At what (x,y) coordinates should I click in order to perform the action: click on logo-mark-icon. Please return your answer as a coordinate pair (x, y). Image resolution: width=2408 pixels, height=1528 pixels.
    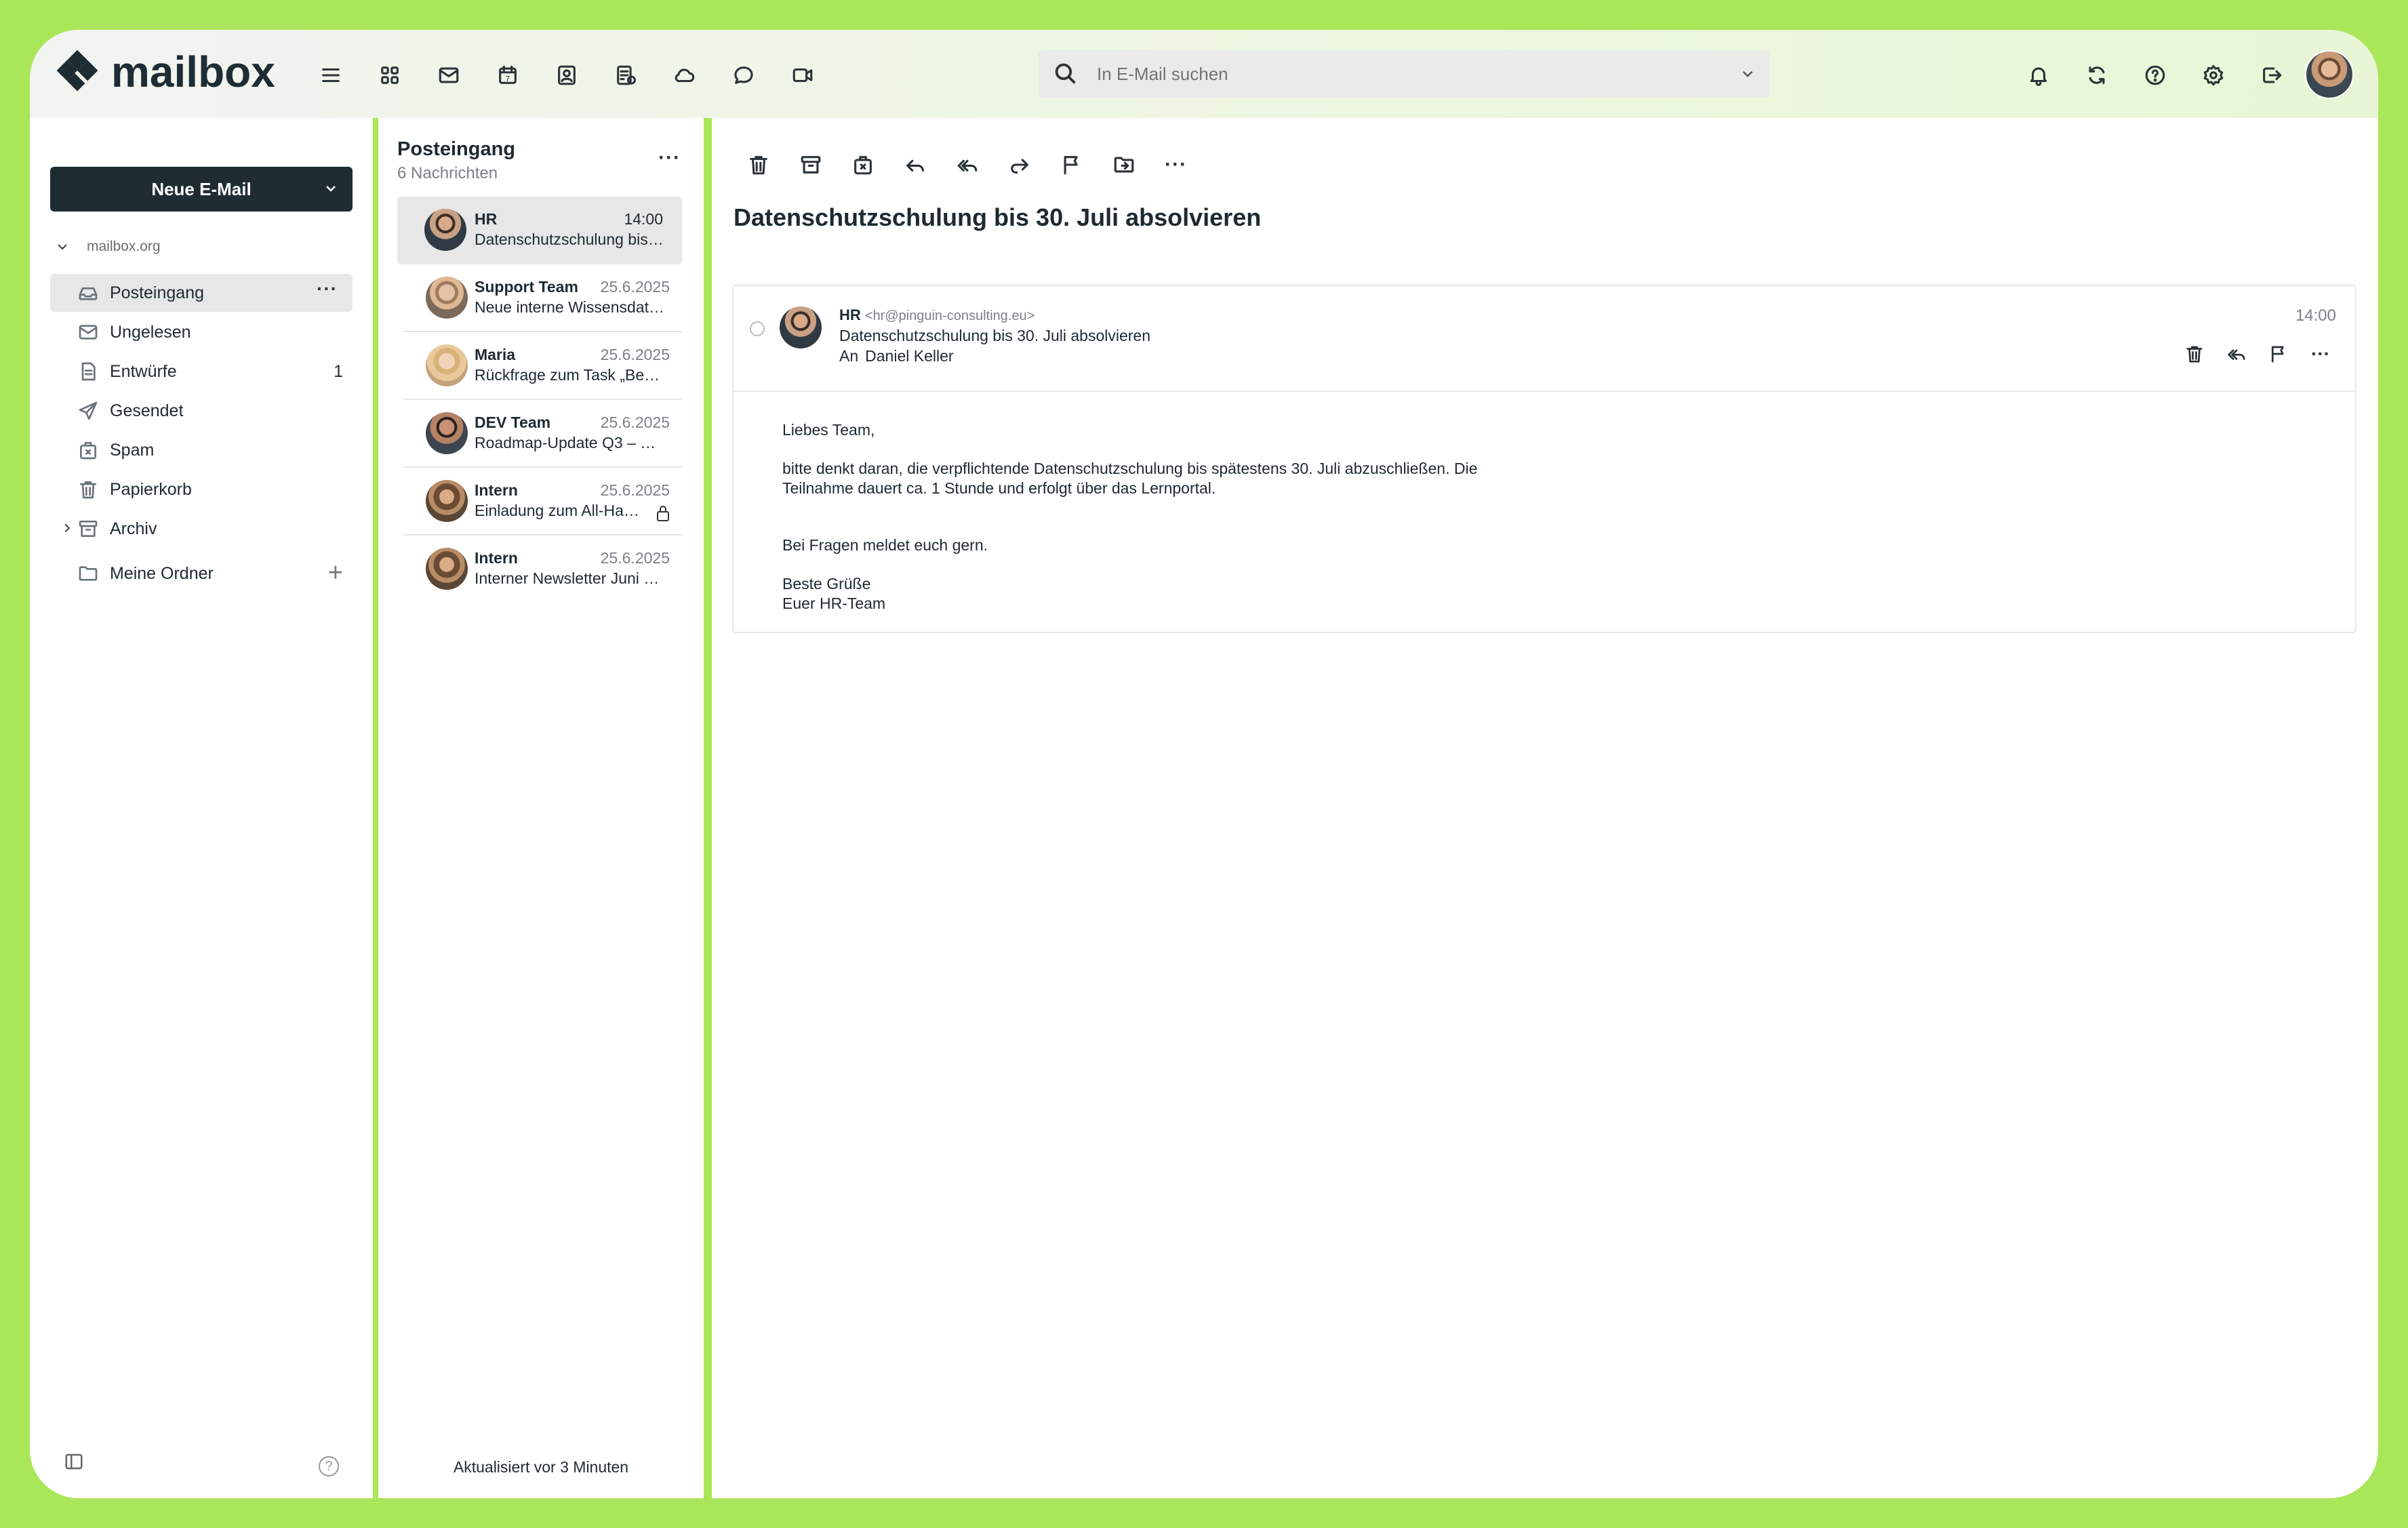
    Looking at the image, I should click on (77, 70).